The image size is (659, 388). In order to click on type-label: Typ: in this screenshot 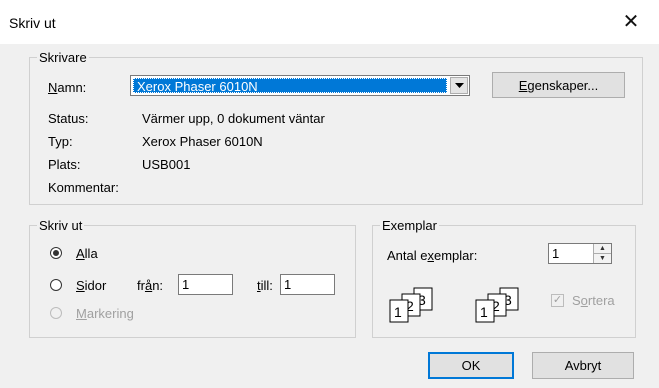, I will do `click(60, 141)`.